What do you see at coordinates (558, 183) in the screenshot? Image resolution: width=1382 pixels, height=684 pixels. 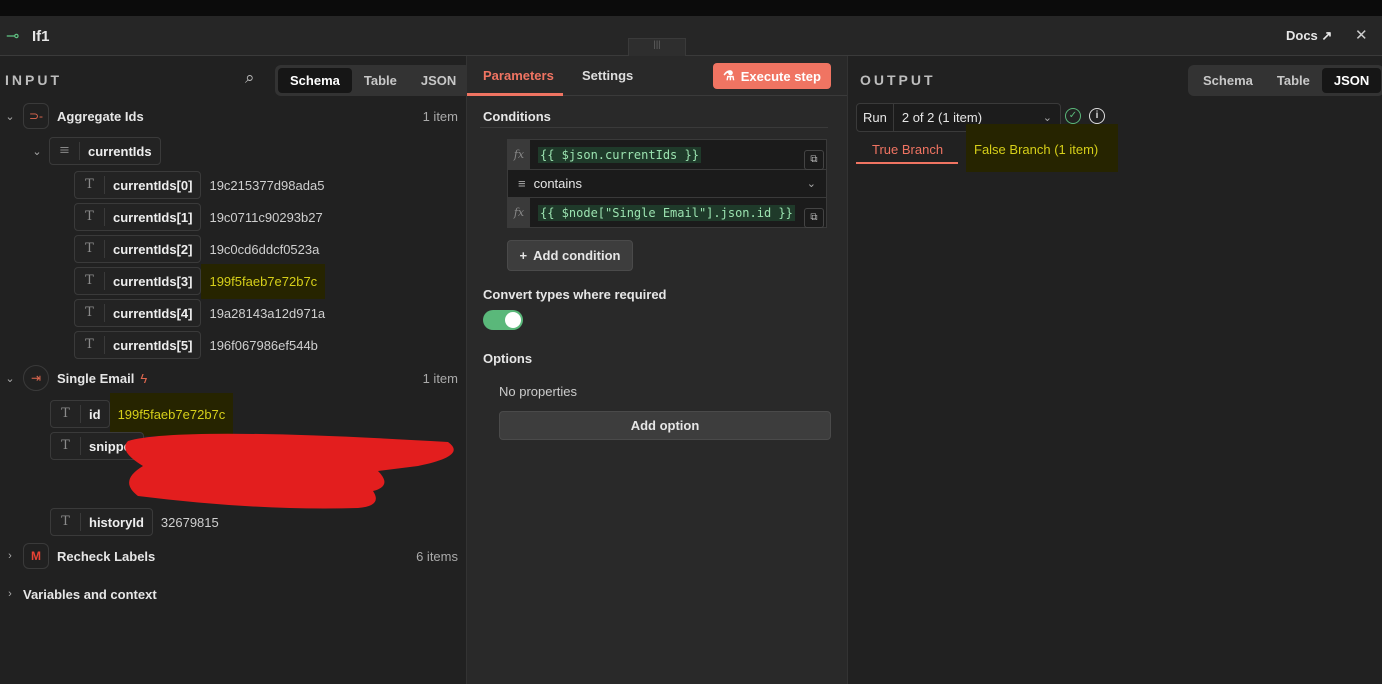 I see `operator-value: contains` at bounding box center [558, 183].